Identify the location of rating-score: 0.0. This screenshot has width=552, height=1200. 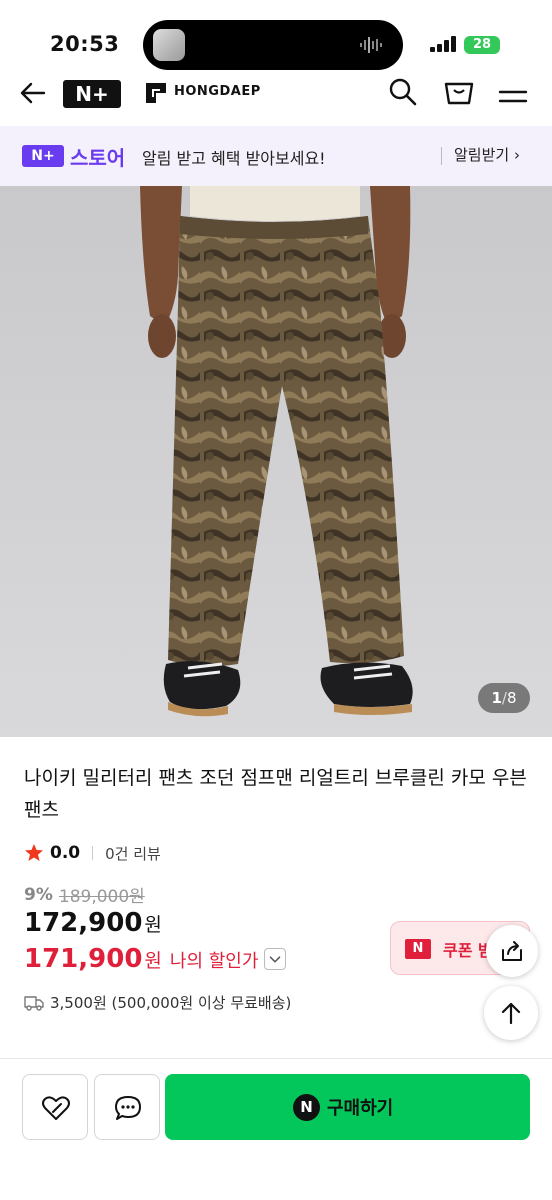
(65, 853).